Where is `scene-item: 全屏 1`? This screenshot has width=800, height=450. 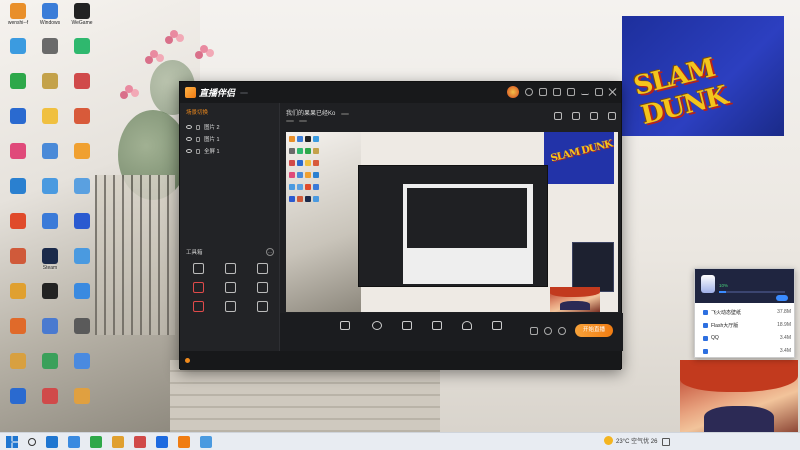 scene-item: 全屏 1 is located at coordinates (229, 151).